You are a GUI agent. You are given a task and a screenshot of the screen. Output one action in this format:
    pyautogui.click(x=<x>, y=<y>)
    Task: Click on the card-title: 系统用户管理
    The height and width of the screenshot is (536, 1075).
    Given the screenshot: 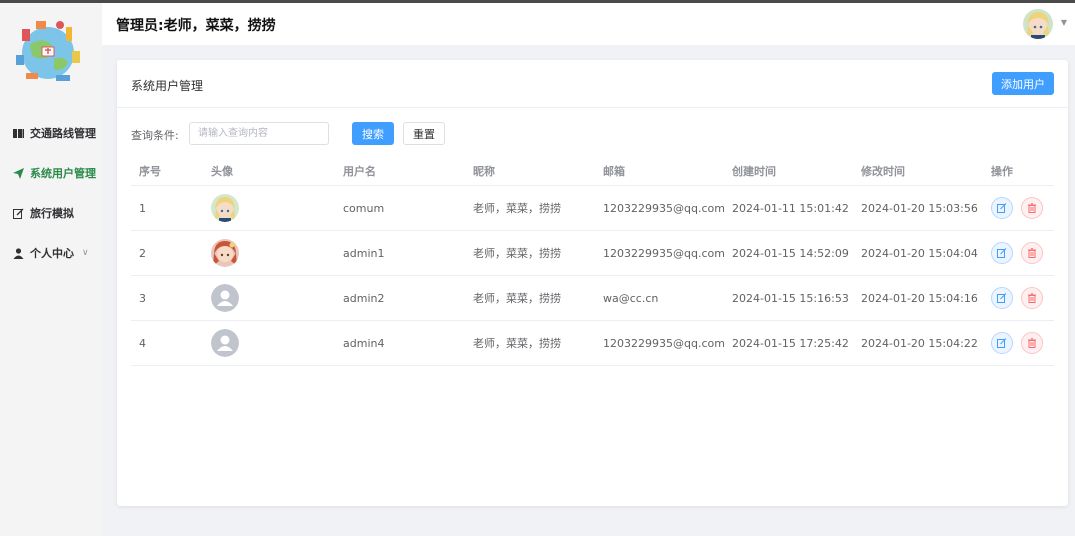 What is the action you would take?
    pyautogui.click(x=167, y=86)
    